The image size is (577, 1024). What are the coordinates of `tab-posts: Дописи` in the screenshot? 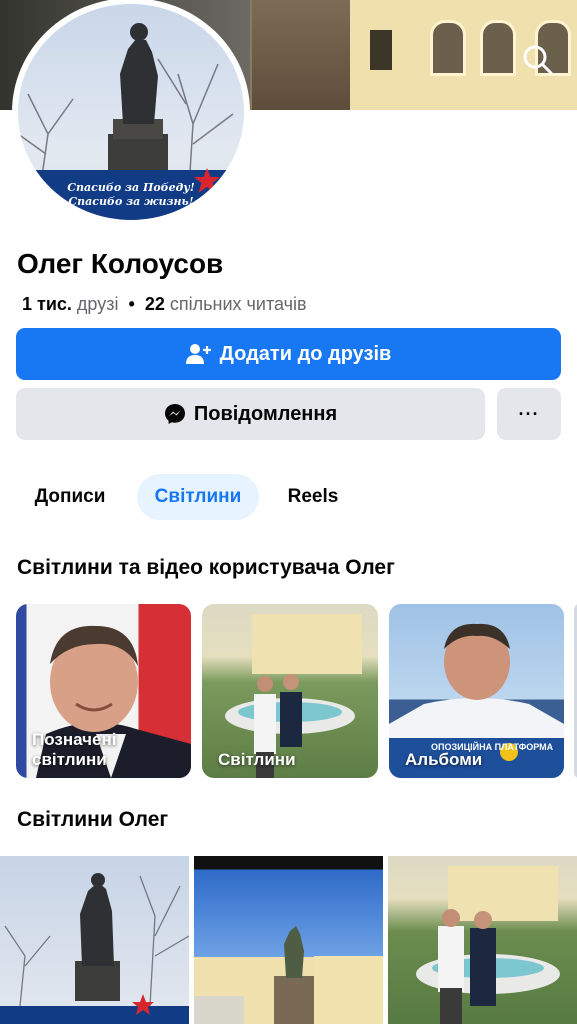 It's located at (70, 497).